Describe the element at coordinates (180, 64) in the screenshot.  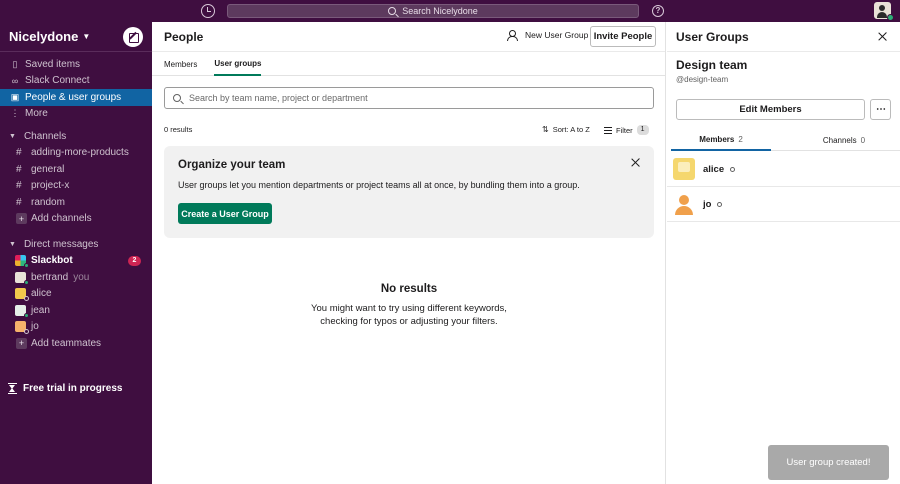
I see `tab-members: Members` at that location.